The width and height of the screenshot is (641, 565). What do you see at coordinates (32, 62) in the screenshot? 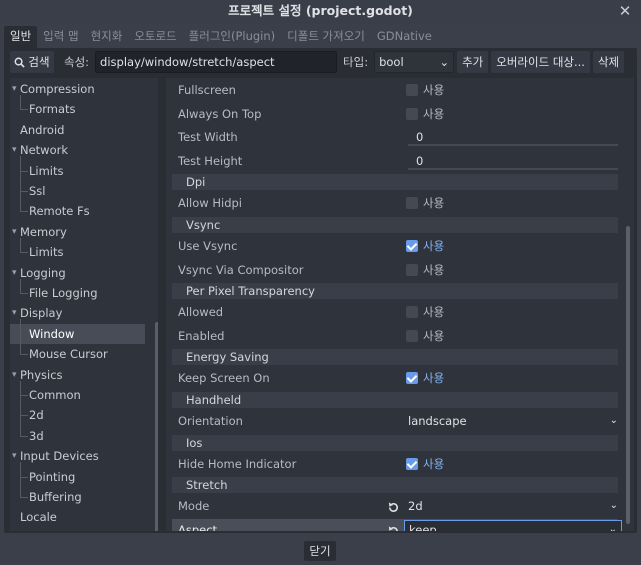
I see `search-button: 검색` at bounding box center [32, 62].